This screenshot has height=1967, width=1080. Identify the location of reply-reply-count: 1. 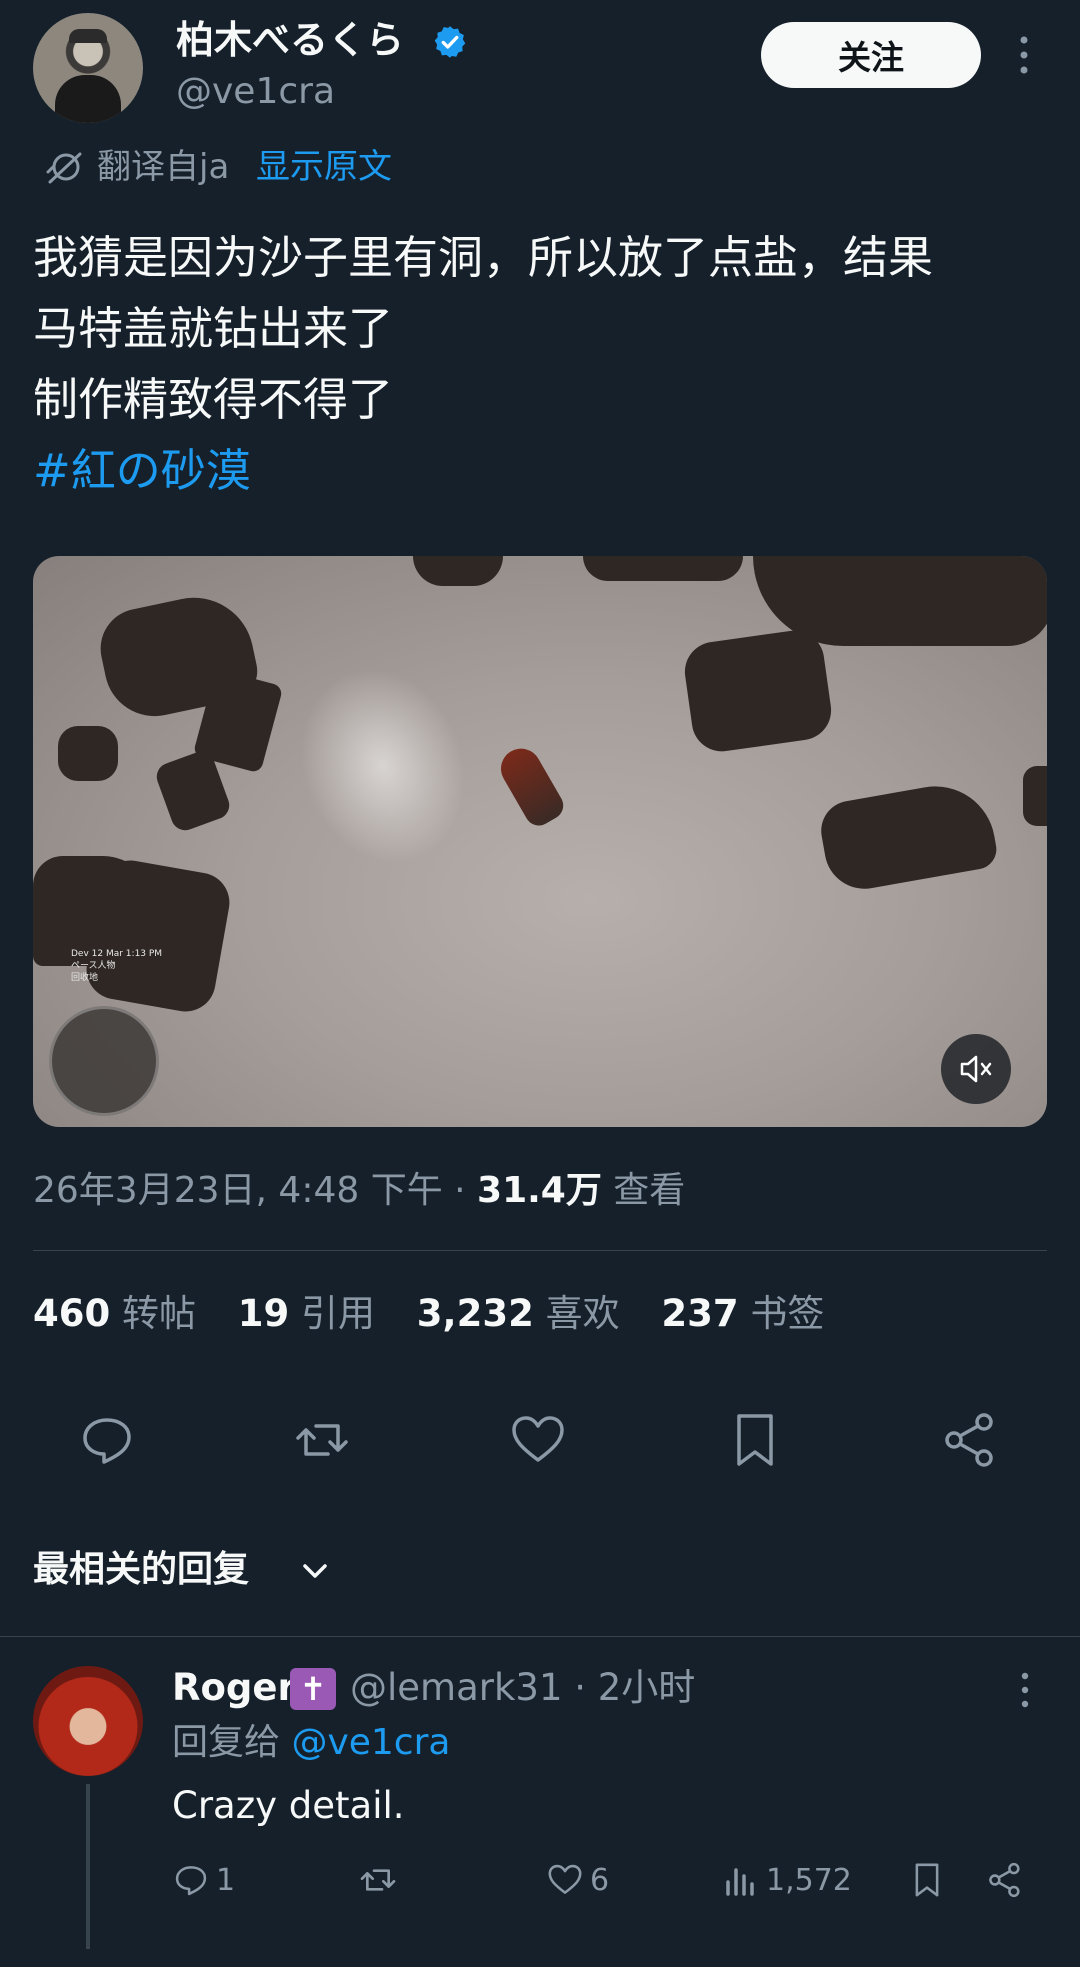
(226, 1880).